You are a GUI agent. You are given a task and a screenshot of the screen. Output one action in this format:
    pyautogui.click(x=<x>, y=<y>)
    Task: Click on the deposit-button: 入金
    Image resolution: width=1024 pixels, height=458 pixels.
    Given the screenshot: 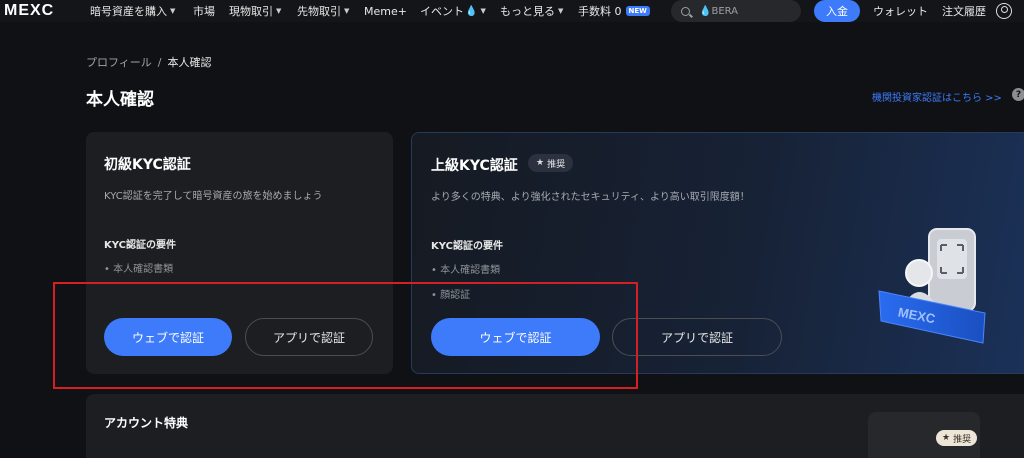 What is the action you would take?
    pyautogui.click(x=837, y=11)
    